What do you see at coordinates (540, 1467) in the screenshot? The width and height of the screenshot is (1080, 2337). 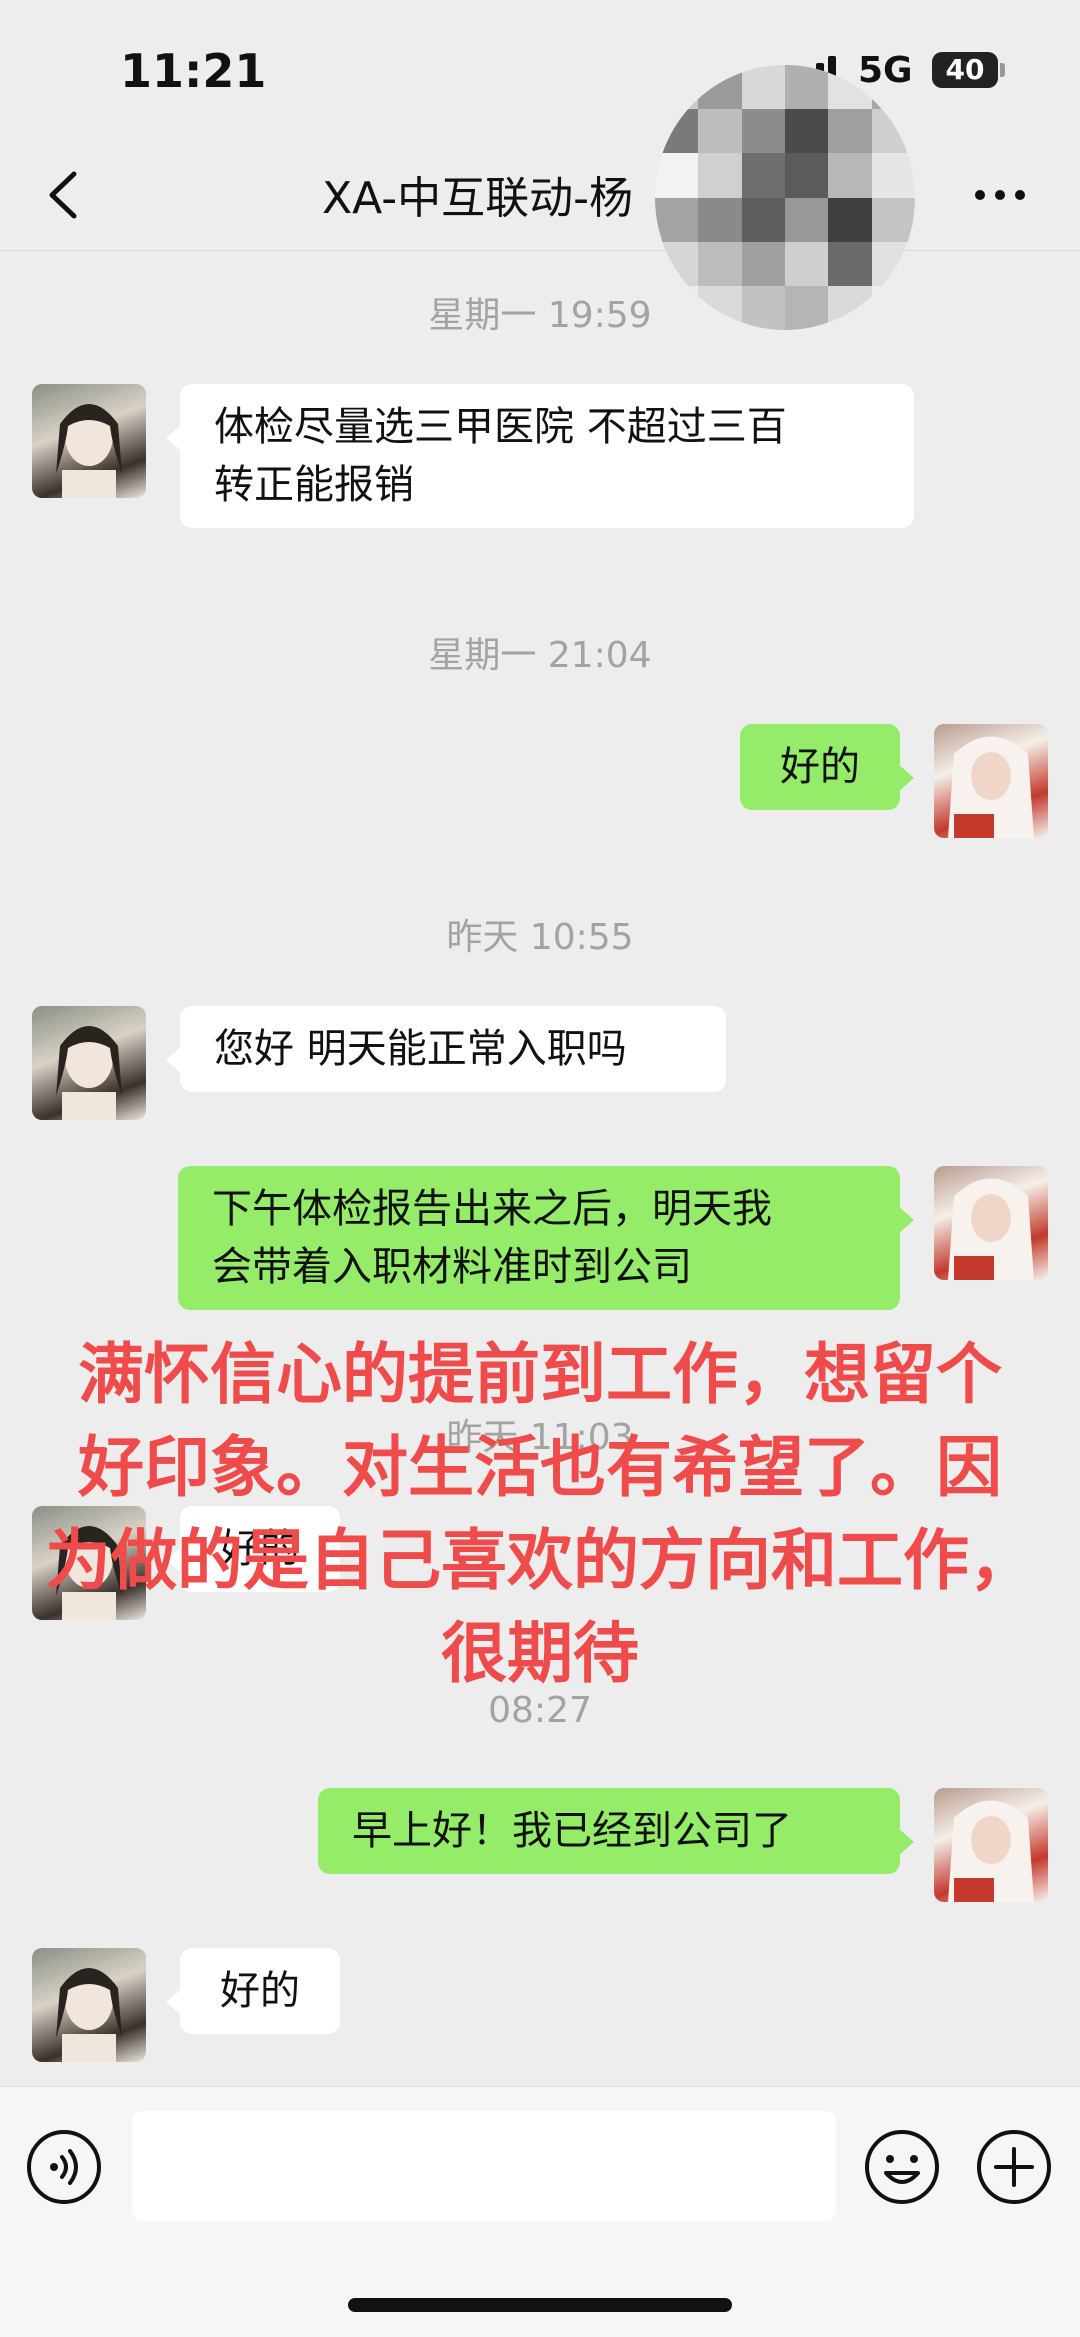 I see `caption-line: 好印象。对生活也有希望了。因` at bounding box center [540, 1467].